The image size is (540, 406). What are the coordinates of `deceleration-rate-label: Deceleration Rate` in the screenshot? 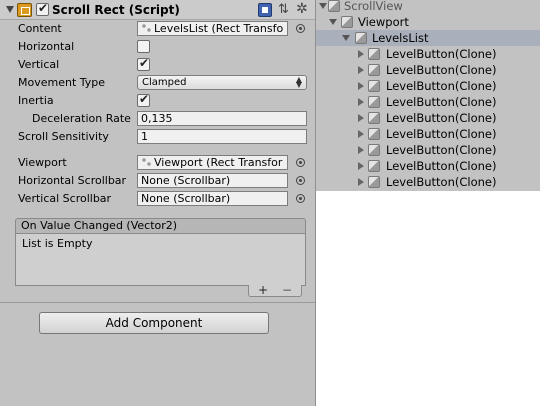 It's located at (81, 118).